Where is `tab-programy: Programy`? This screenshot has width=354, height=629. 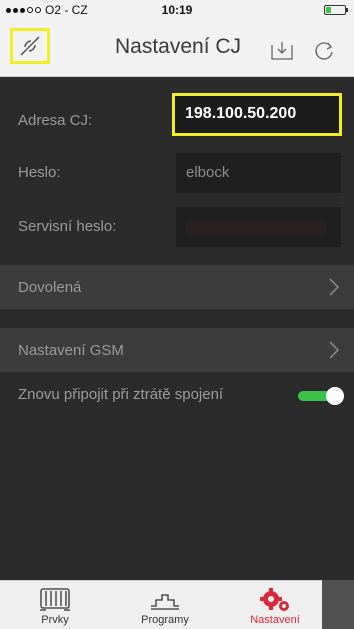 tab-programy: Programy is located at coordinates (165, 605).